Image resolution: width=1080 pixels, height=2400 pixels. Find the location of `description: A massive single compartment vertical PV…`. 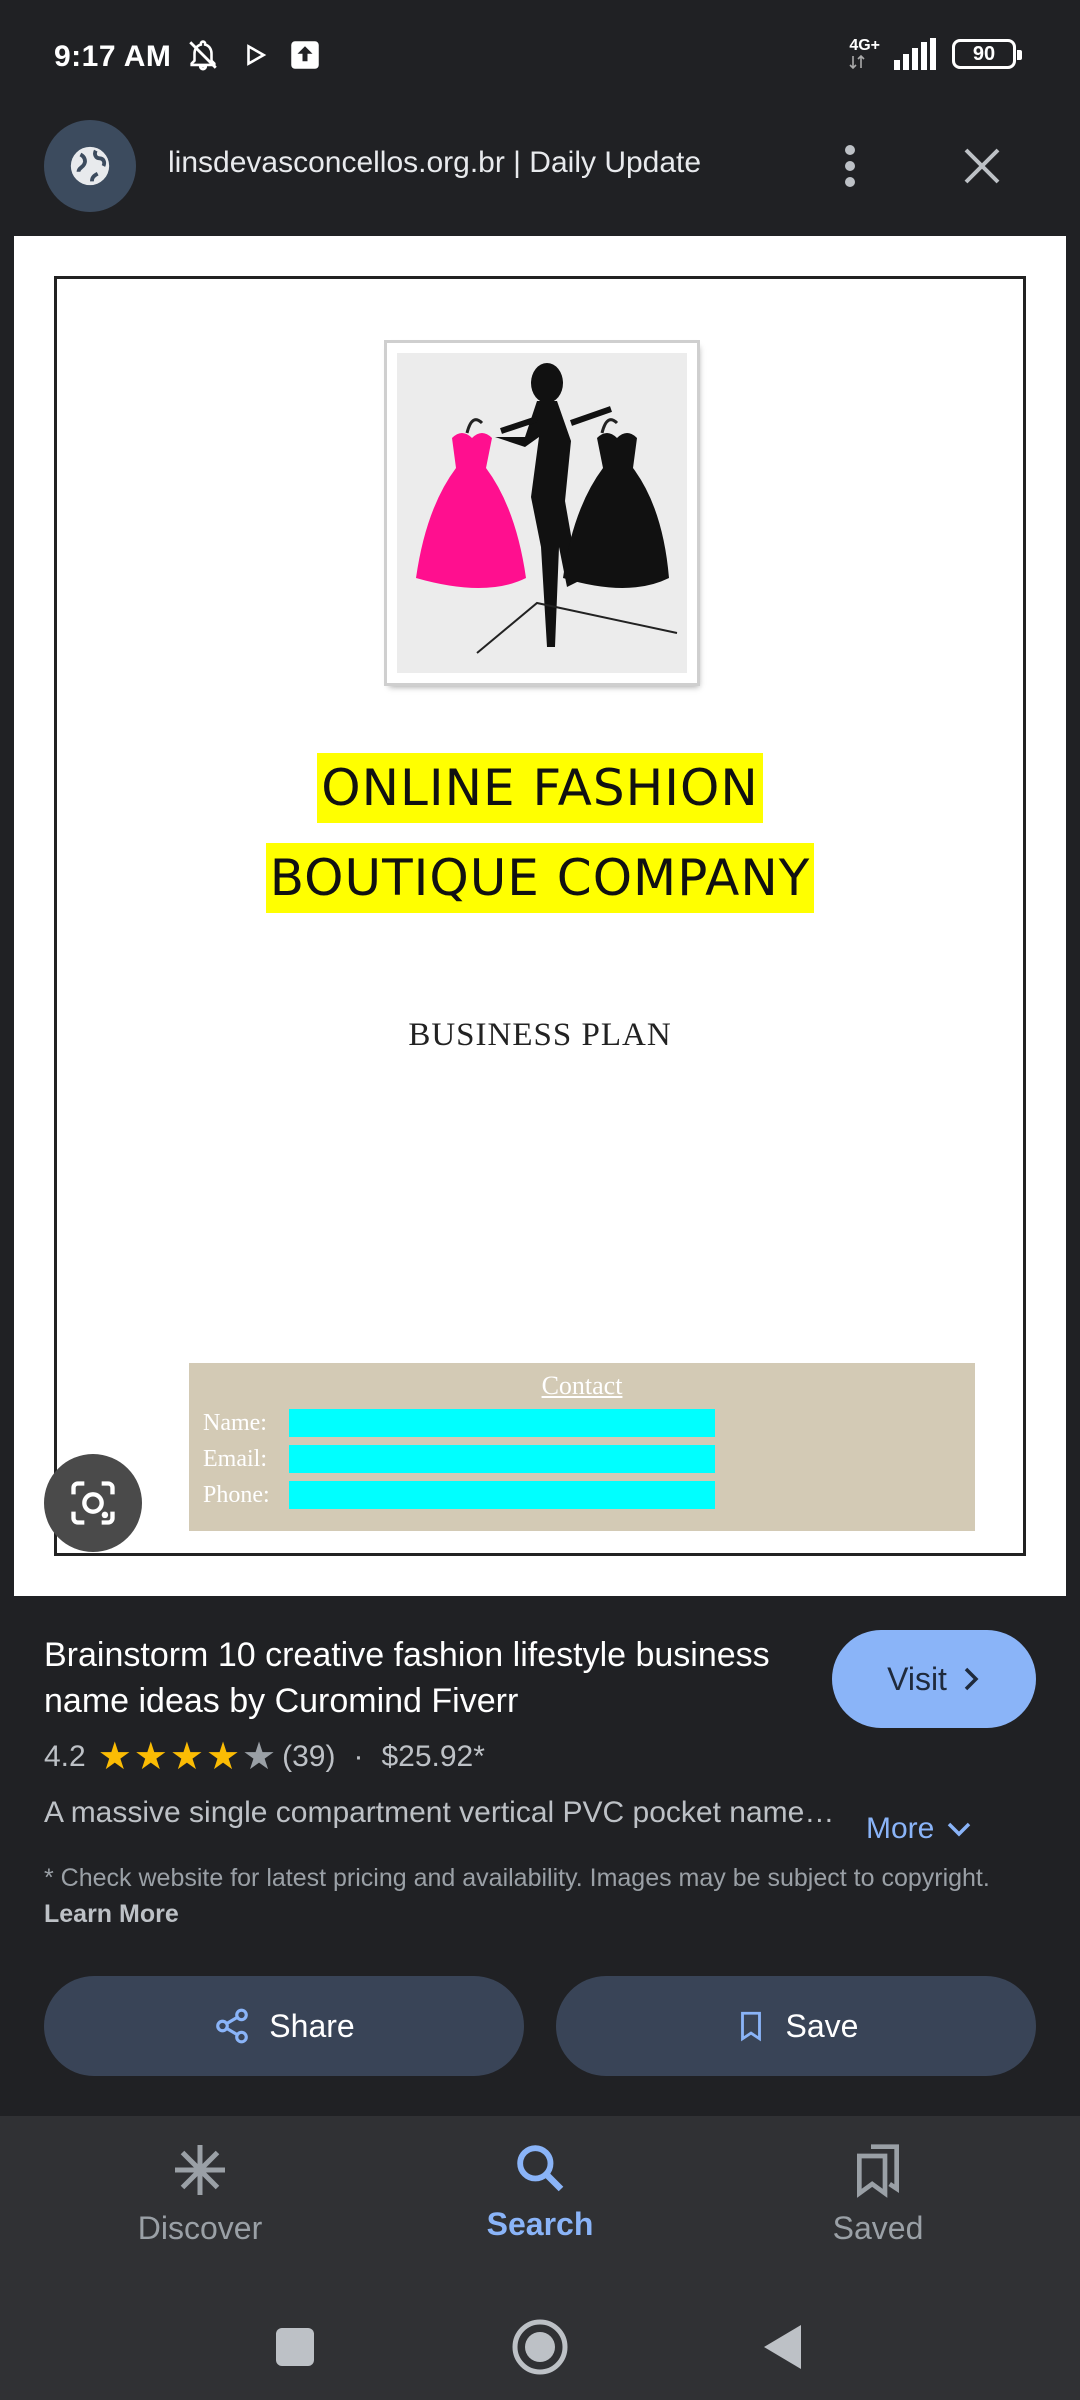

description: A massive single compartment vertical PV… is located at coordinates (439, 1812).